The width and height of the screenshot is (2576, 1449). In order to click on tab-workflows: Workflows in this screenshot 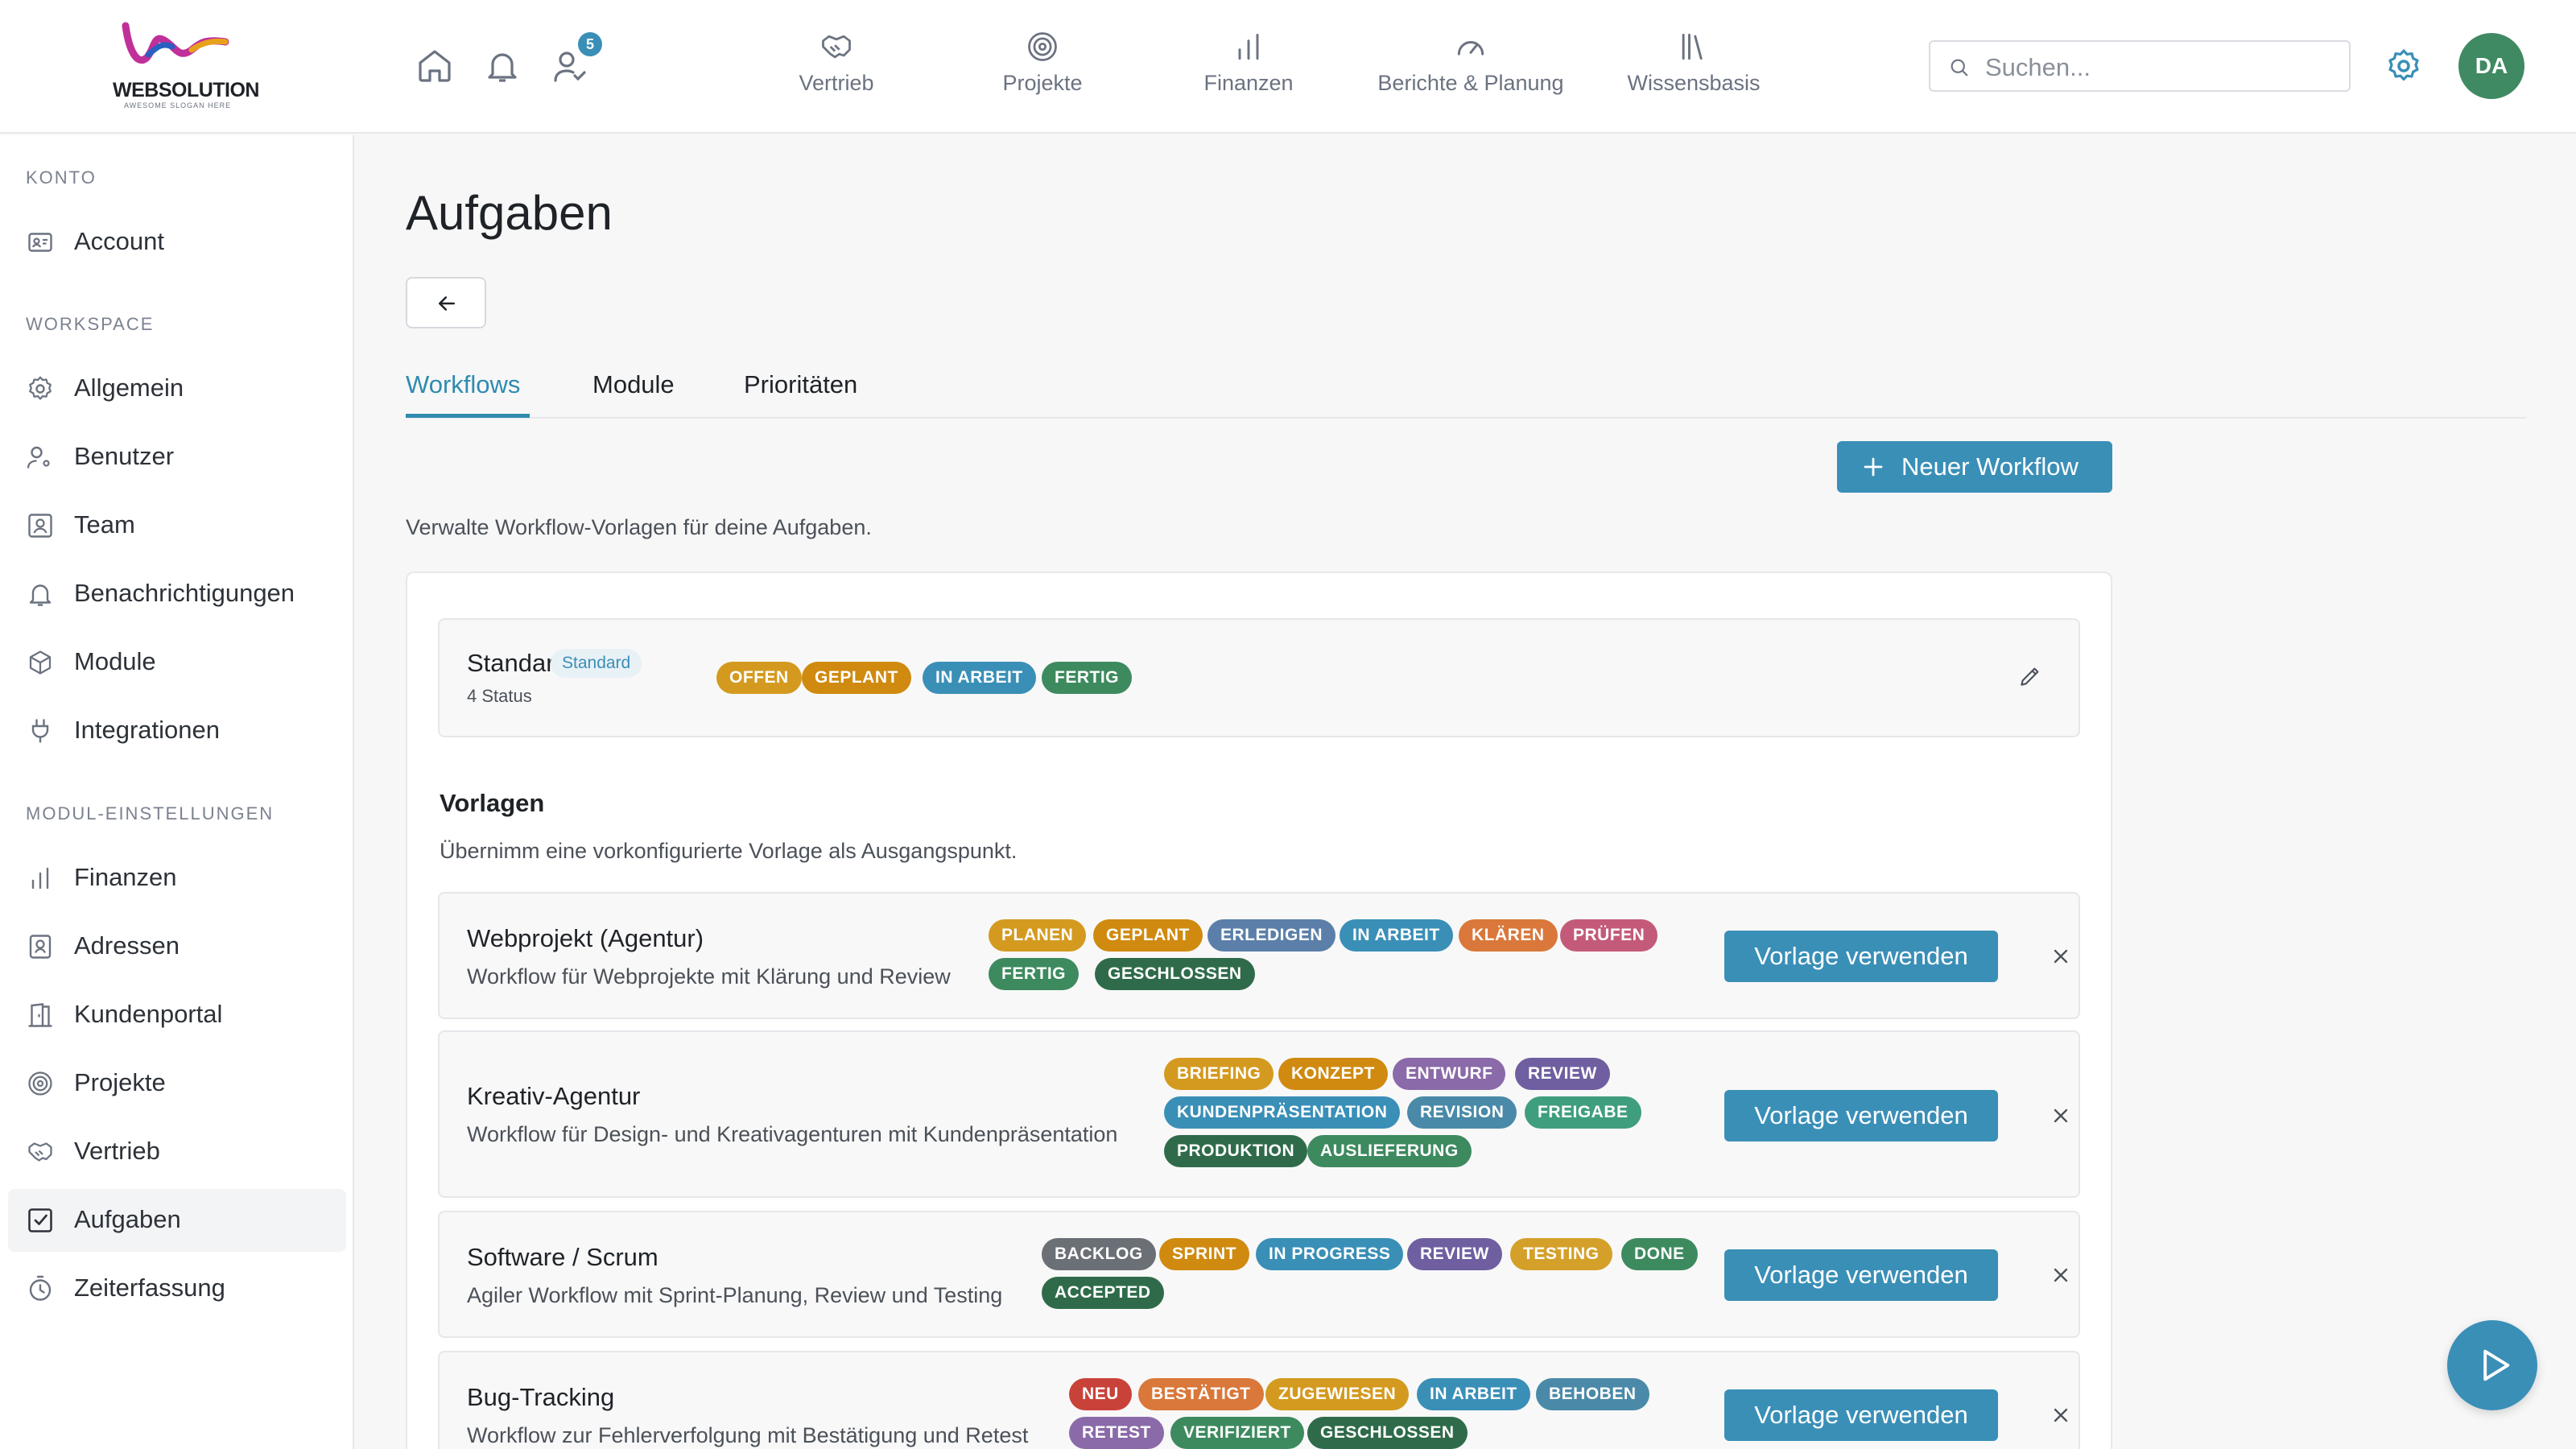, I will do `click(463, 384)`.